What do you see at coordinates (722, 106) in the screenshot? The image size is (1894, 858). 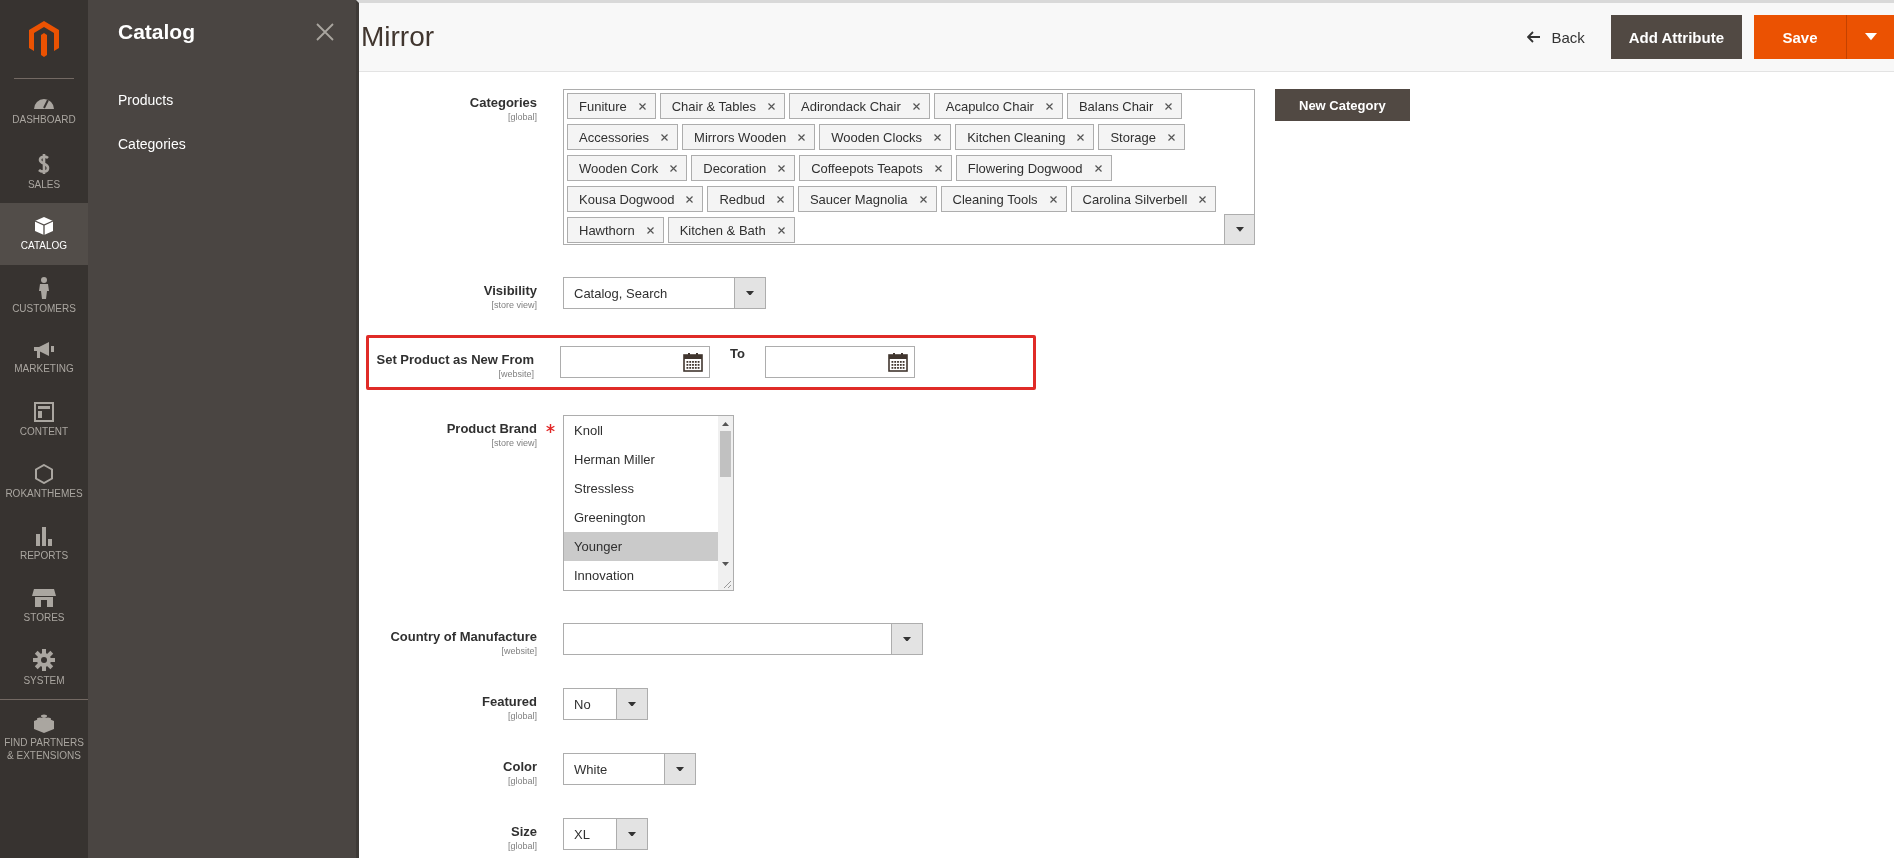 I see `category-tag: Chair & Tables` at bounding box center [722, 106].